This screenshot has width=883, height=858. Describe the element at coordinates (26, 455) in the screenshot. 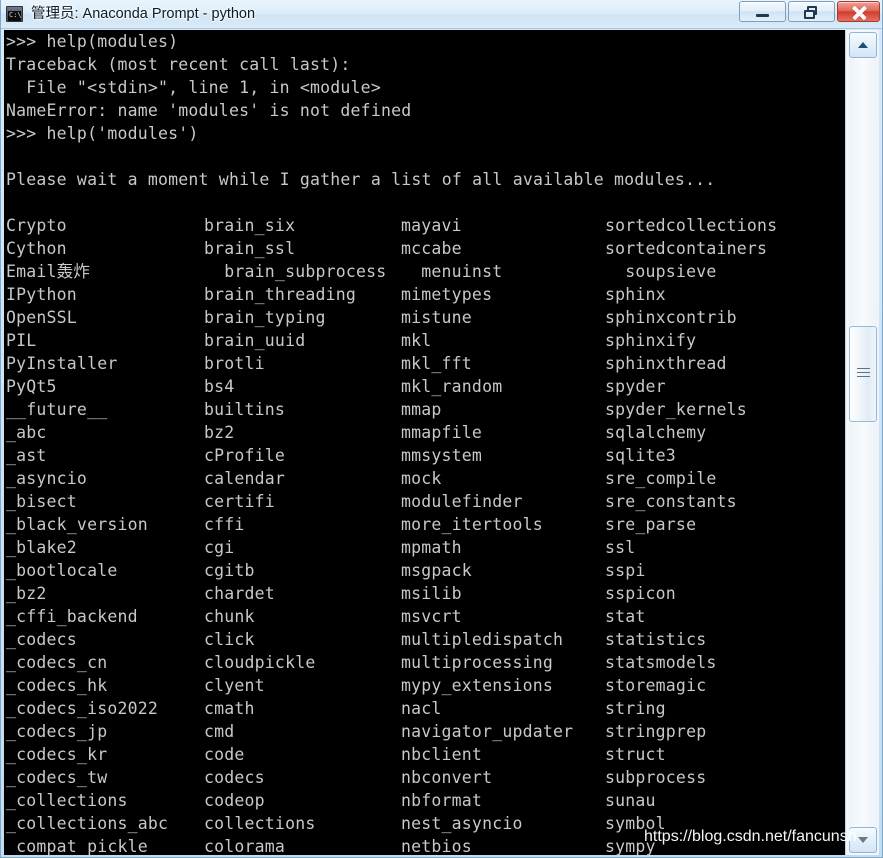

I see `module-name: _ast` at that location.